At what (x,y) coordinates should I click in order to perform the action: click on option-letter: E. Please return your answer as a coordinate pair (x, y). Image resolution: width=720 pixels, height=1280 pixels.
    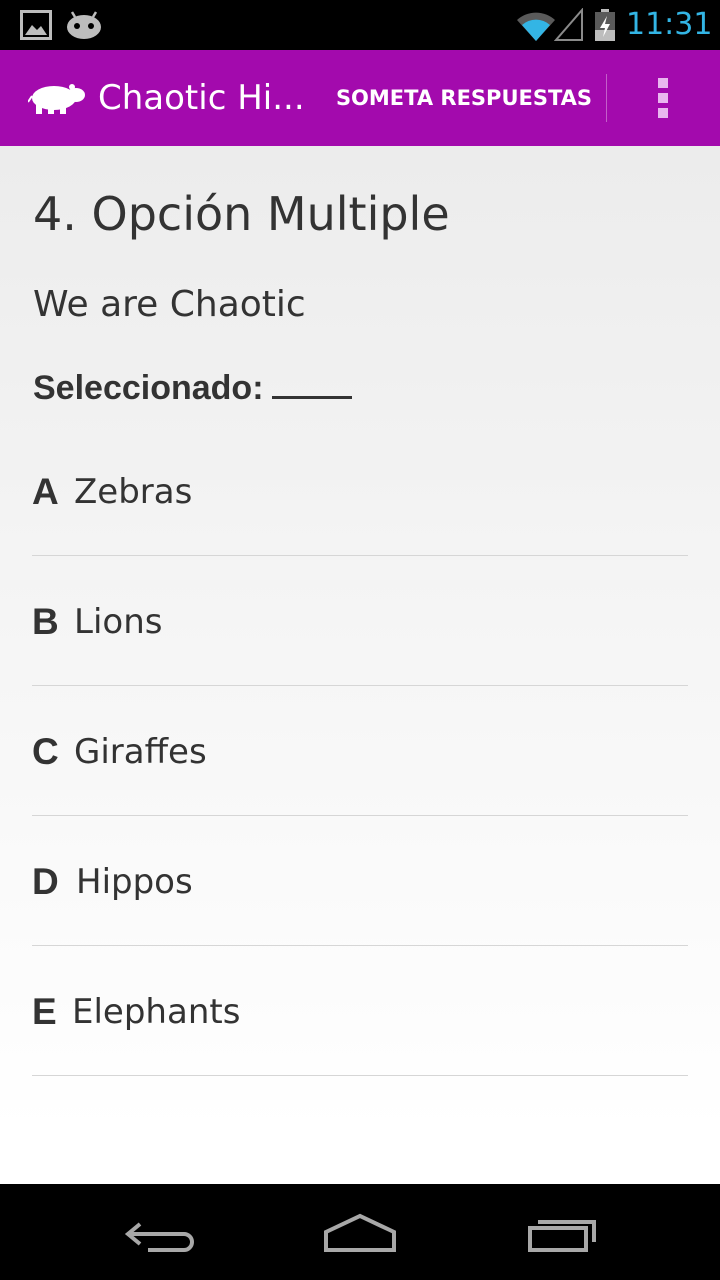
    Looking at the image, I should click on (44, 1011).